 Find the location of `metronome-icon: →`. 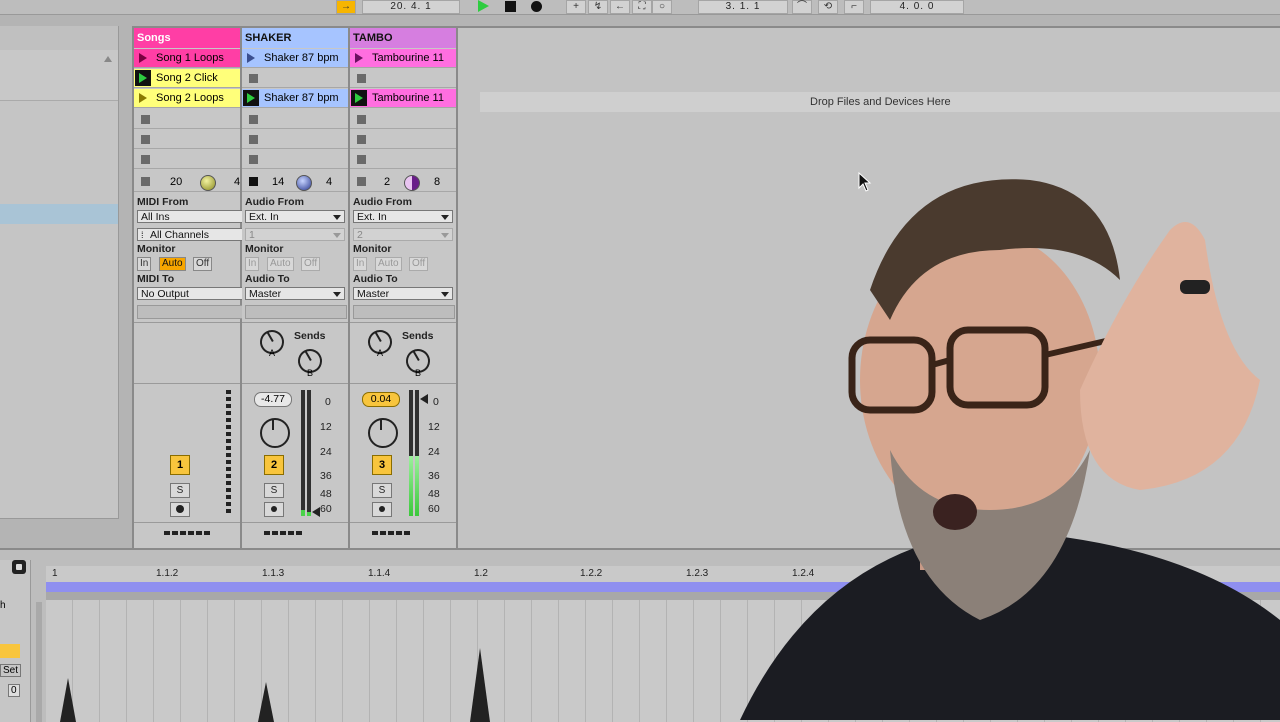

metronome-icon: → is located at coordinates (346, 7).